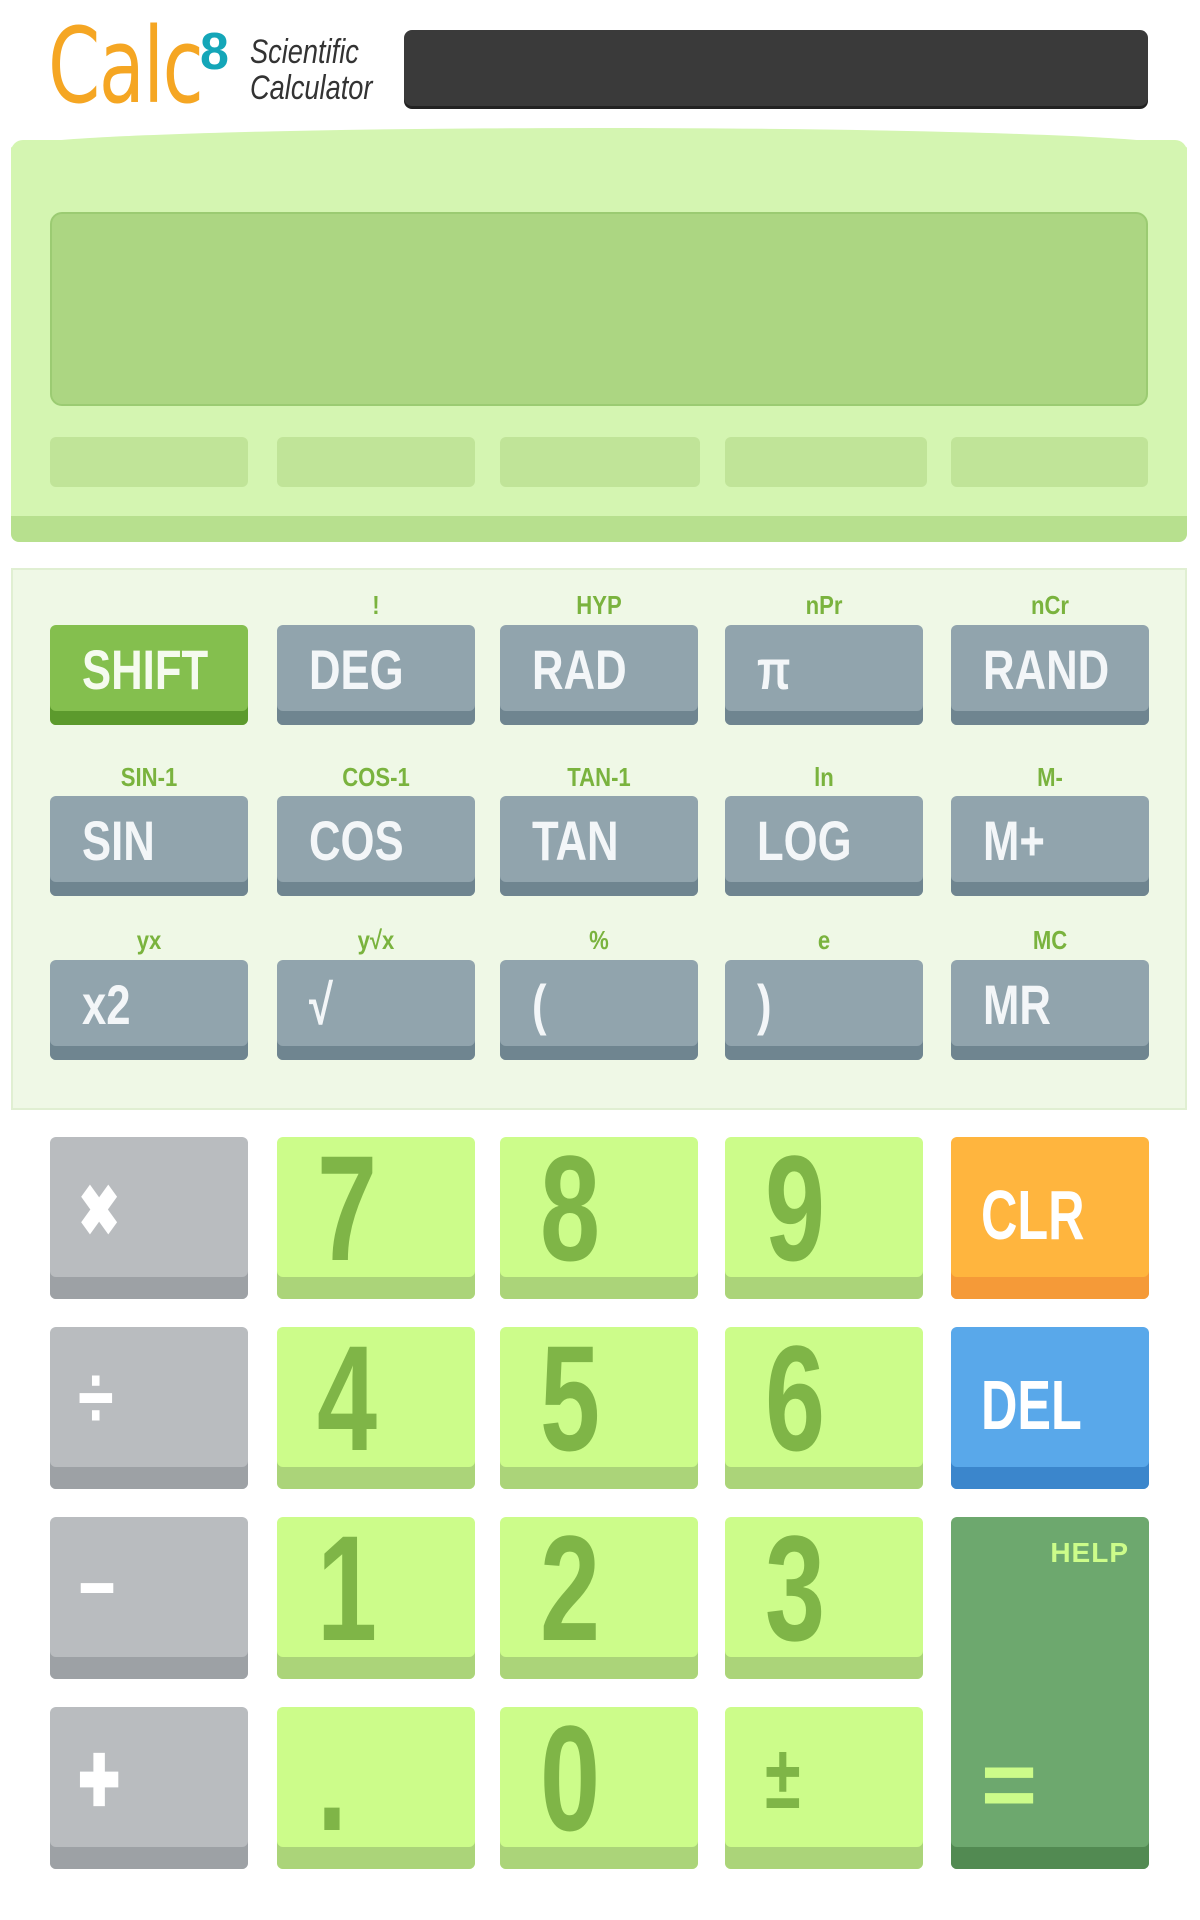  I want to click on sqrt-label: √, so click(321, 1004).